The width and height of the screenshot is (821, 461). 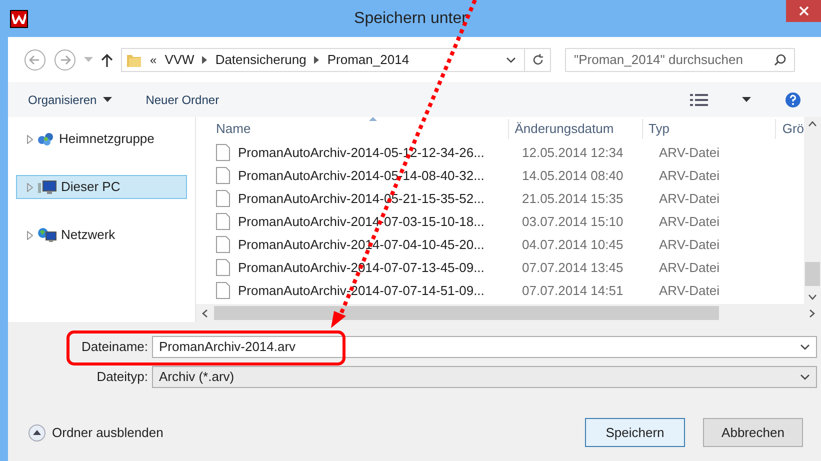 I want to click on file-date: 07.07.2014 13:45, so click(x=572, y=267).